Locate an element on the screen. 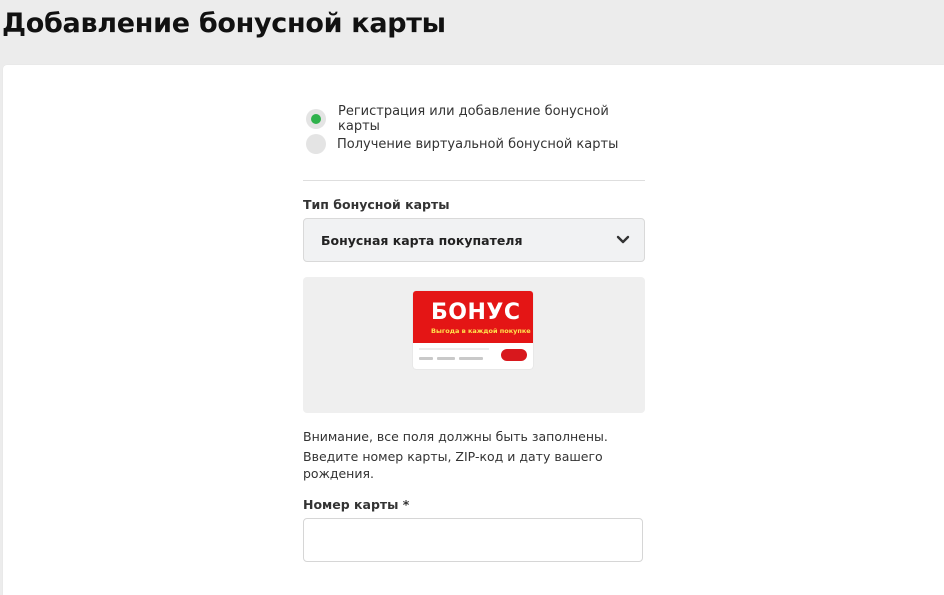 The height and width of the screenshot is (595, 944). card-divider is located at coordinates (454, 349).